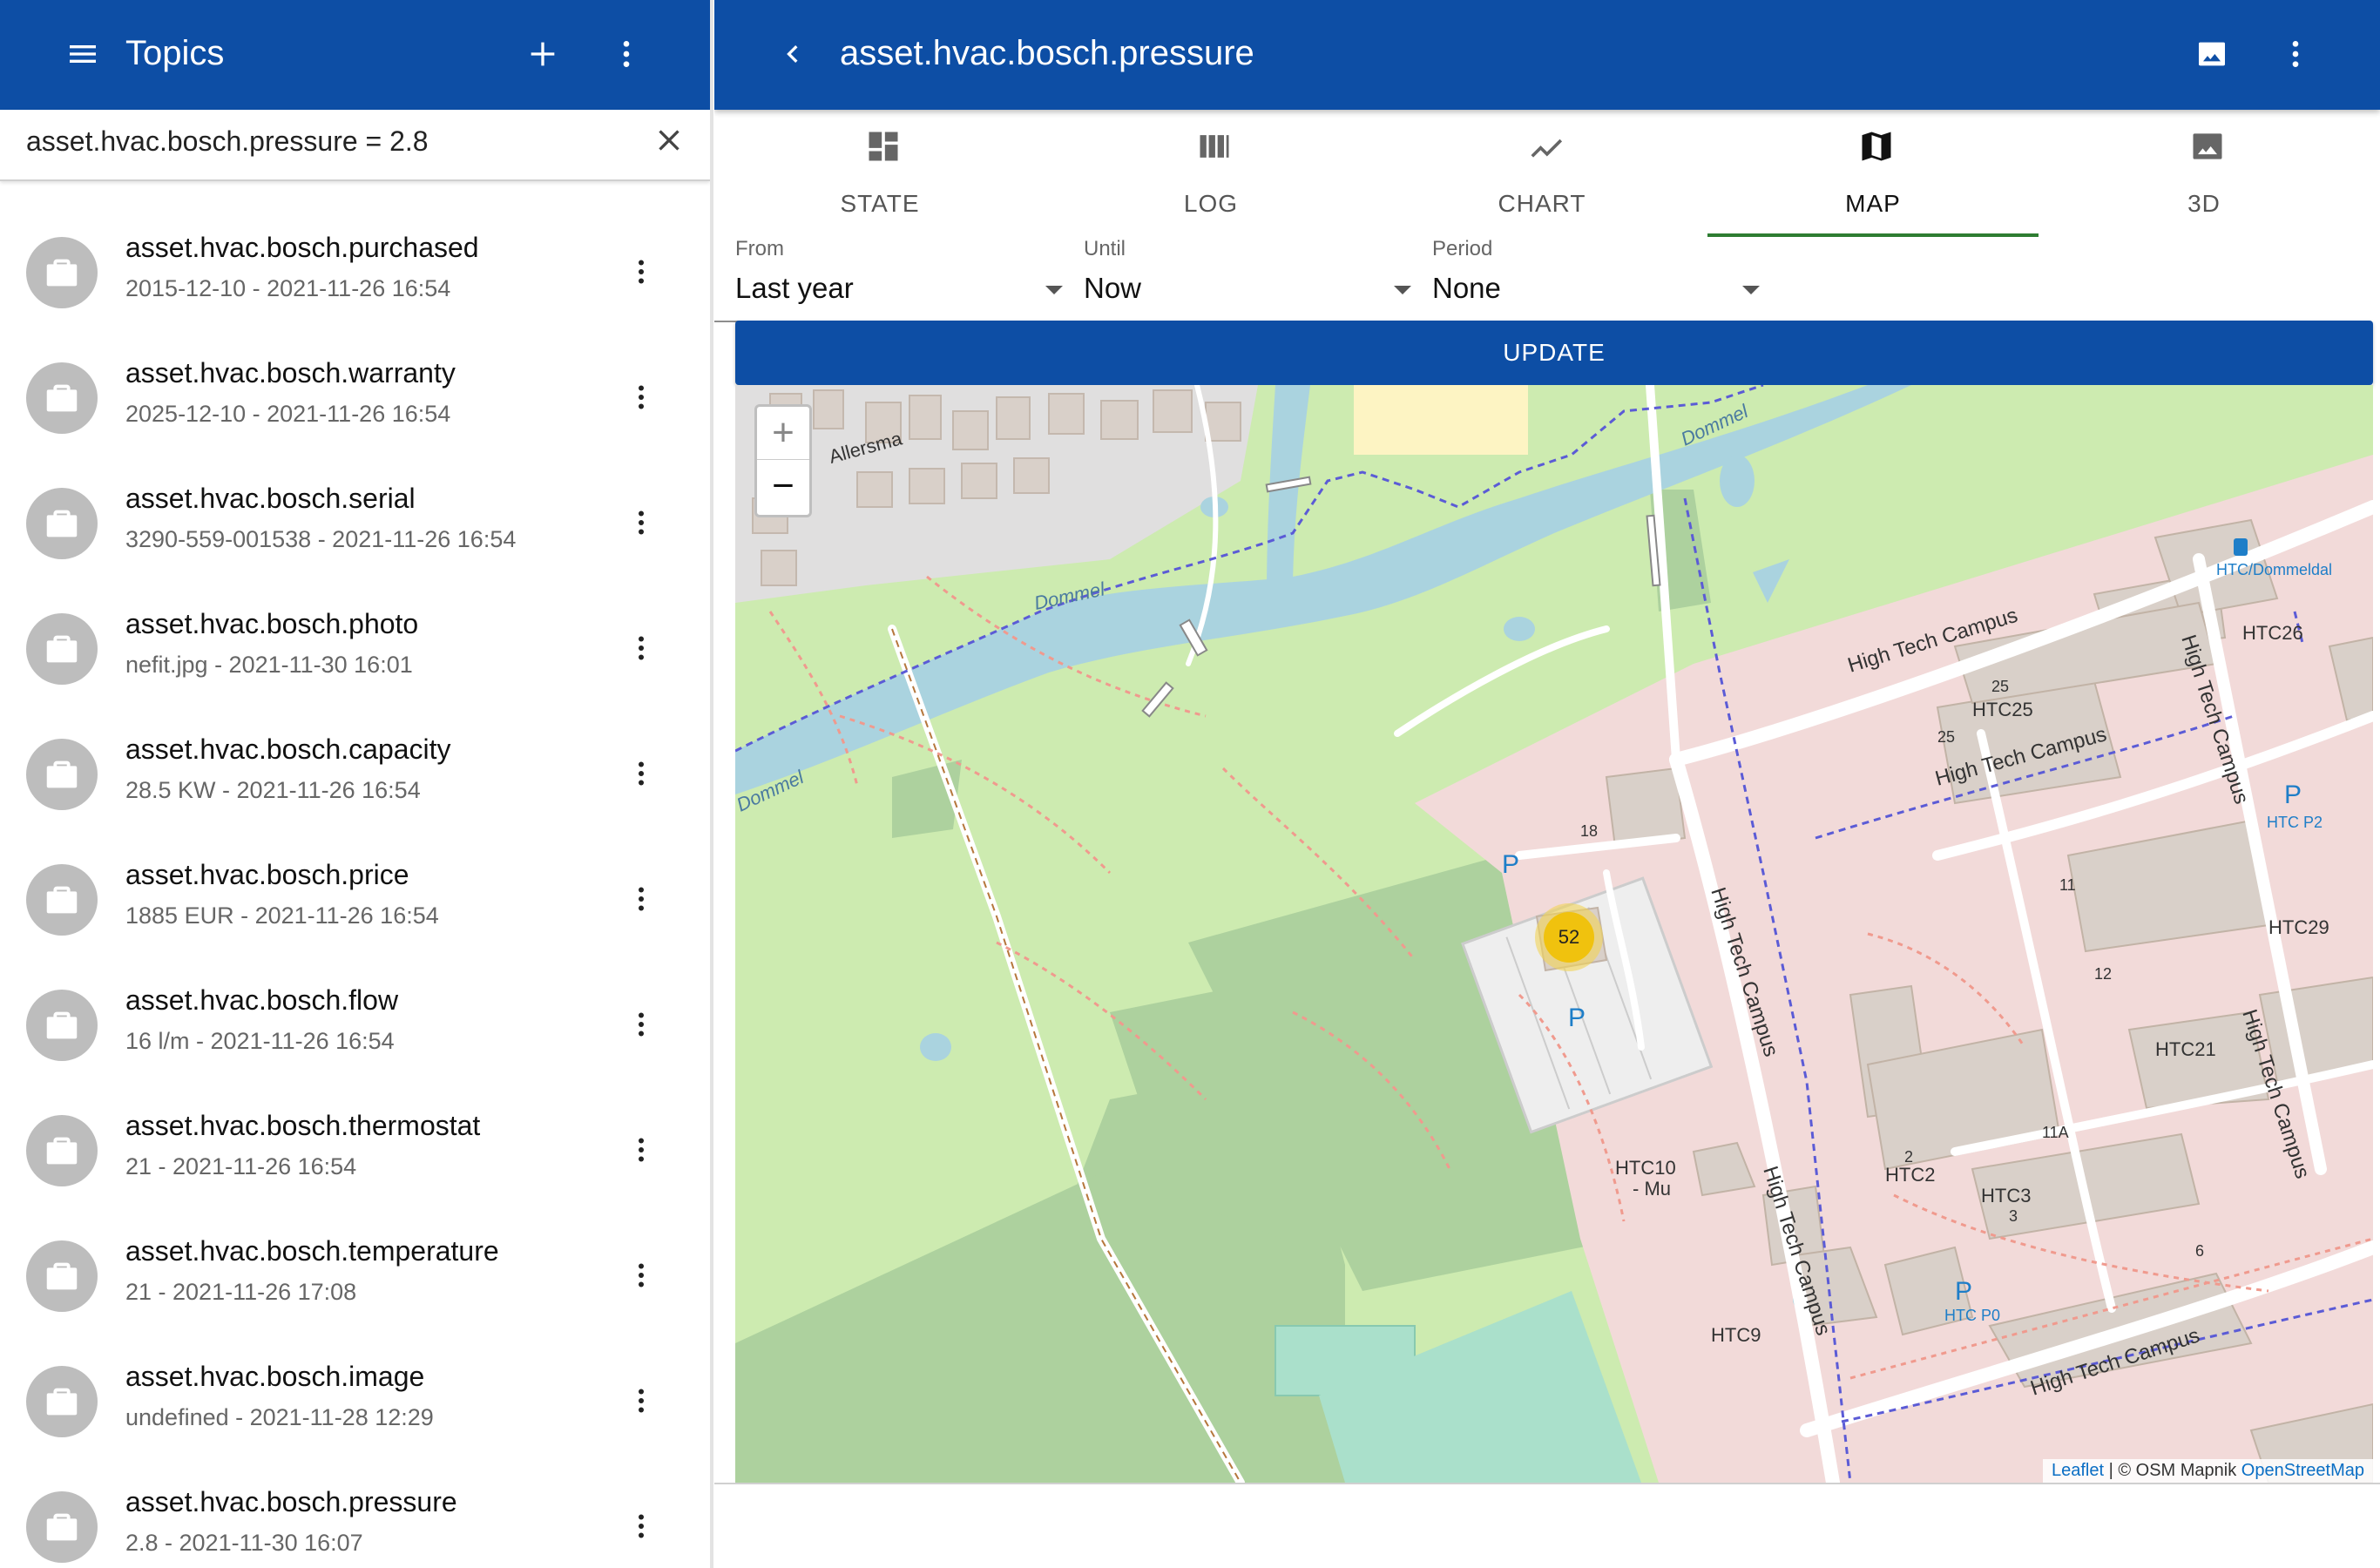  What do you see at coordinates (1210, 173) in the screenshot?
I see `tab-log: LOG` at bounding box center [1210, 173].